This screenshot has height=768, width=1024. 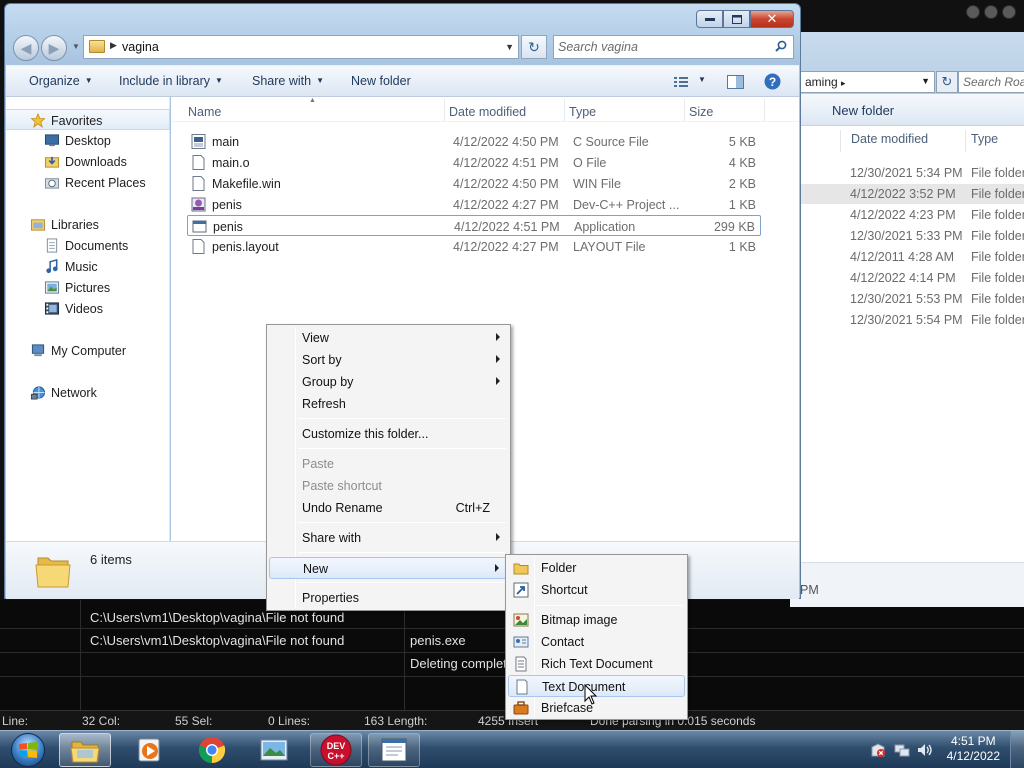 What do you see at coordinates (907, 257) in the screenshot?
I see `table-row: 4/12/2011 4:28 AM File folder` at bounding box center [907, 257].